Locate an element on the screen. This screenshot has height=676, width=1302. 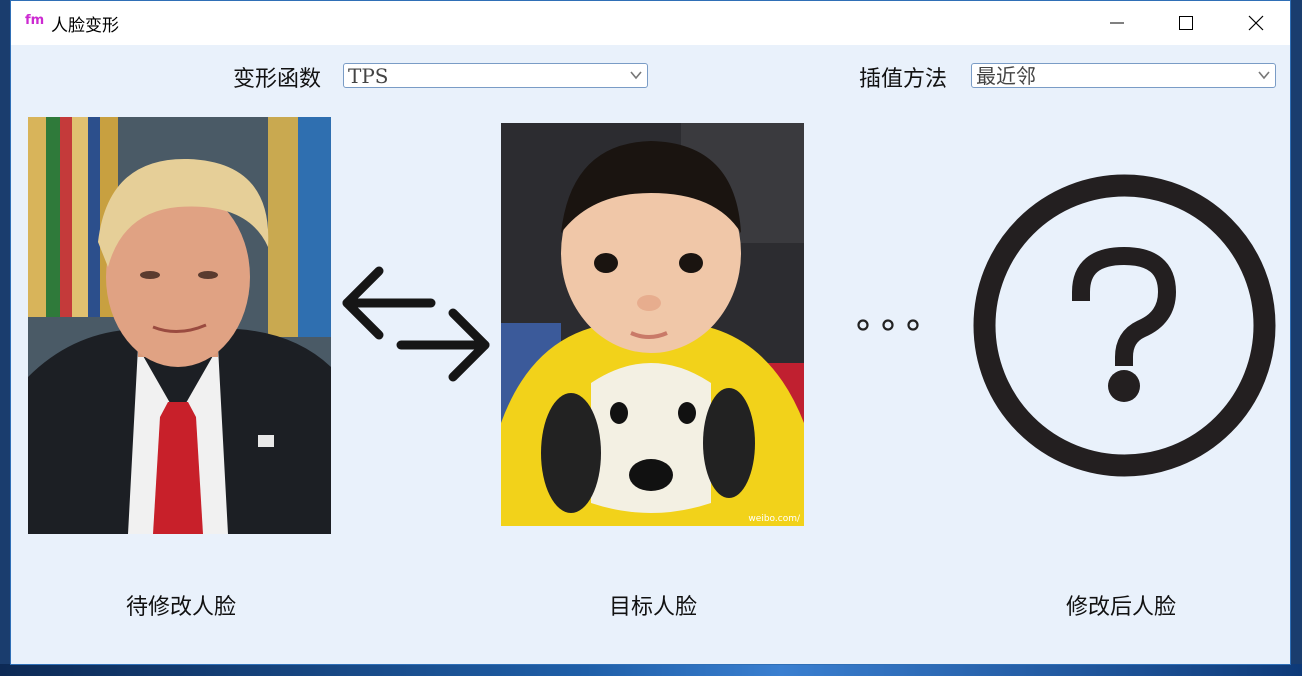
source-face-caption: 待修改人脸 is located at coordinates (180, 607).